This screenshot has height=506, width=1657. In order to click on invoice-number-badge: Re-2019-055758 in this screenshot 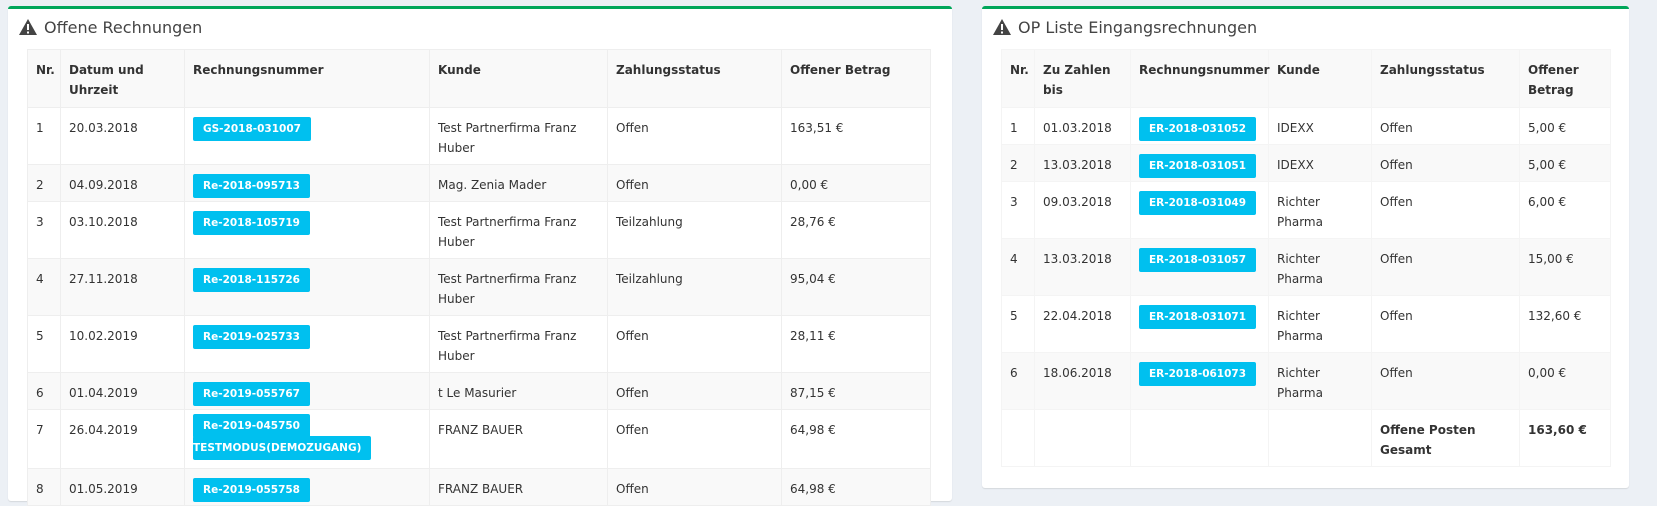, I will do `click(251, 490)`.